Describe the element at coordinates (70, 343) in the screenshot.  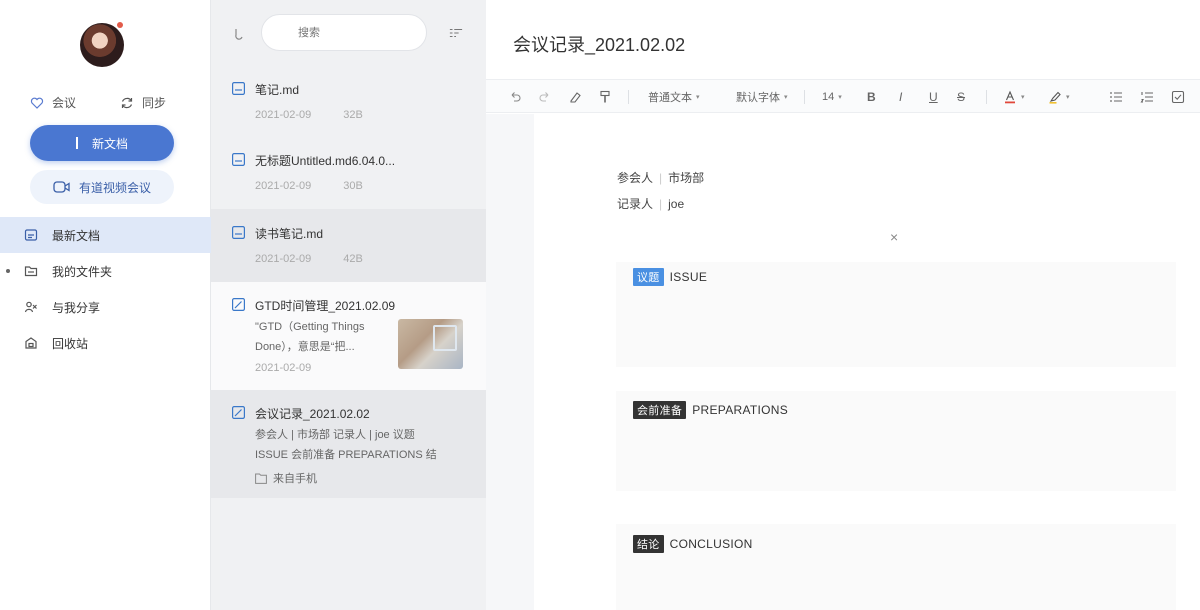
I see `sidebar-item-label: 回收站` at that location.